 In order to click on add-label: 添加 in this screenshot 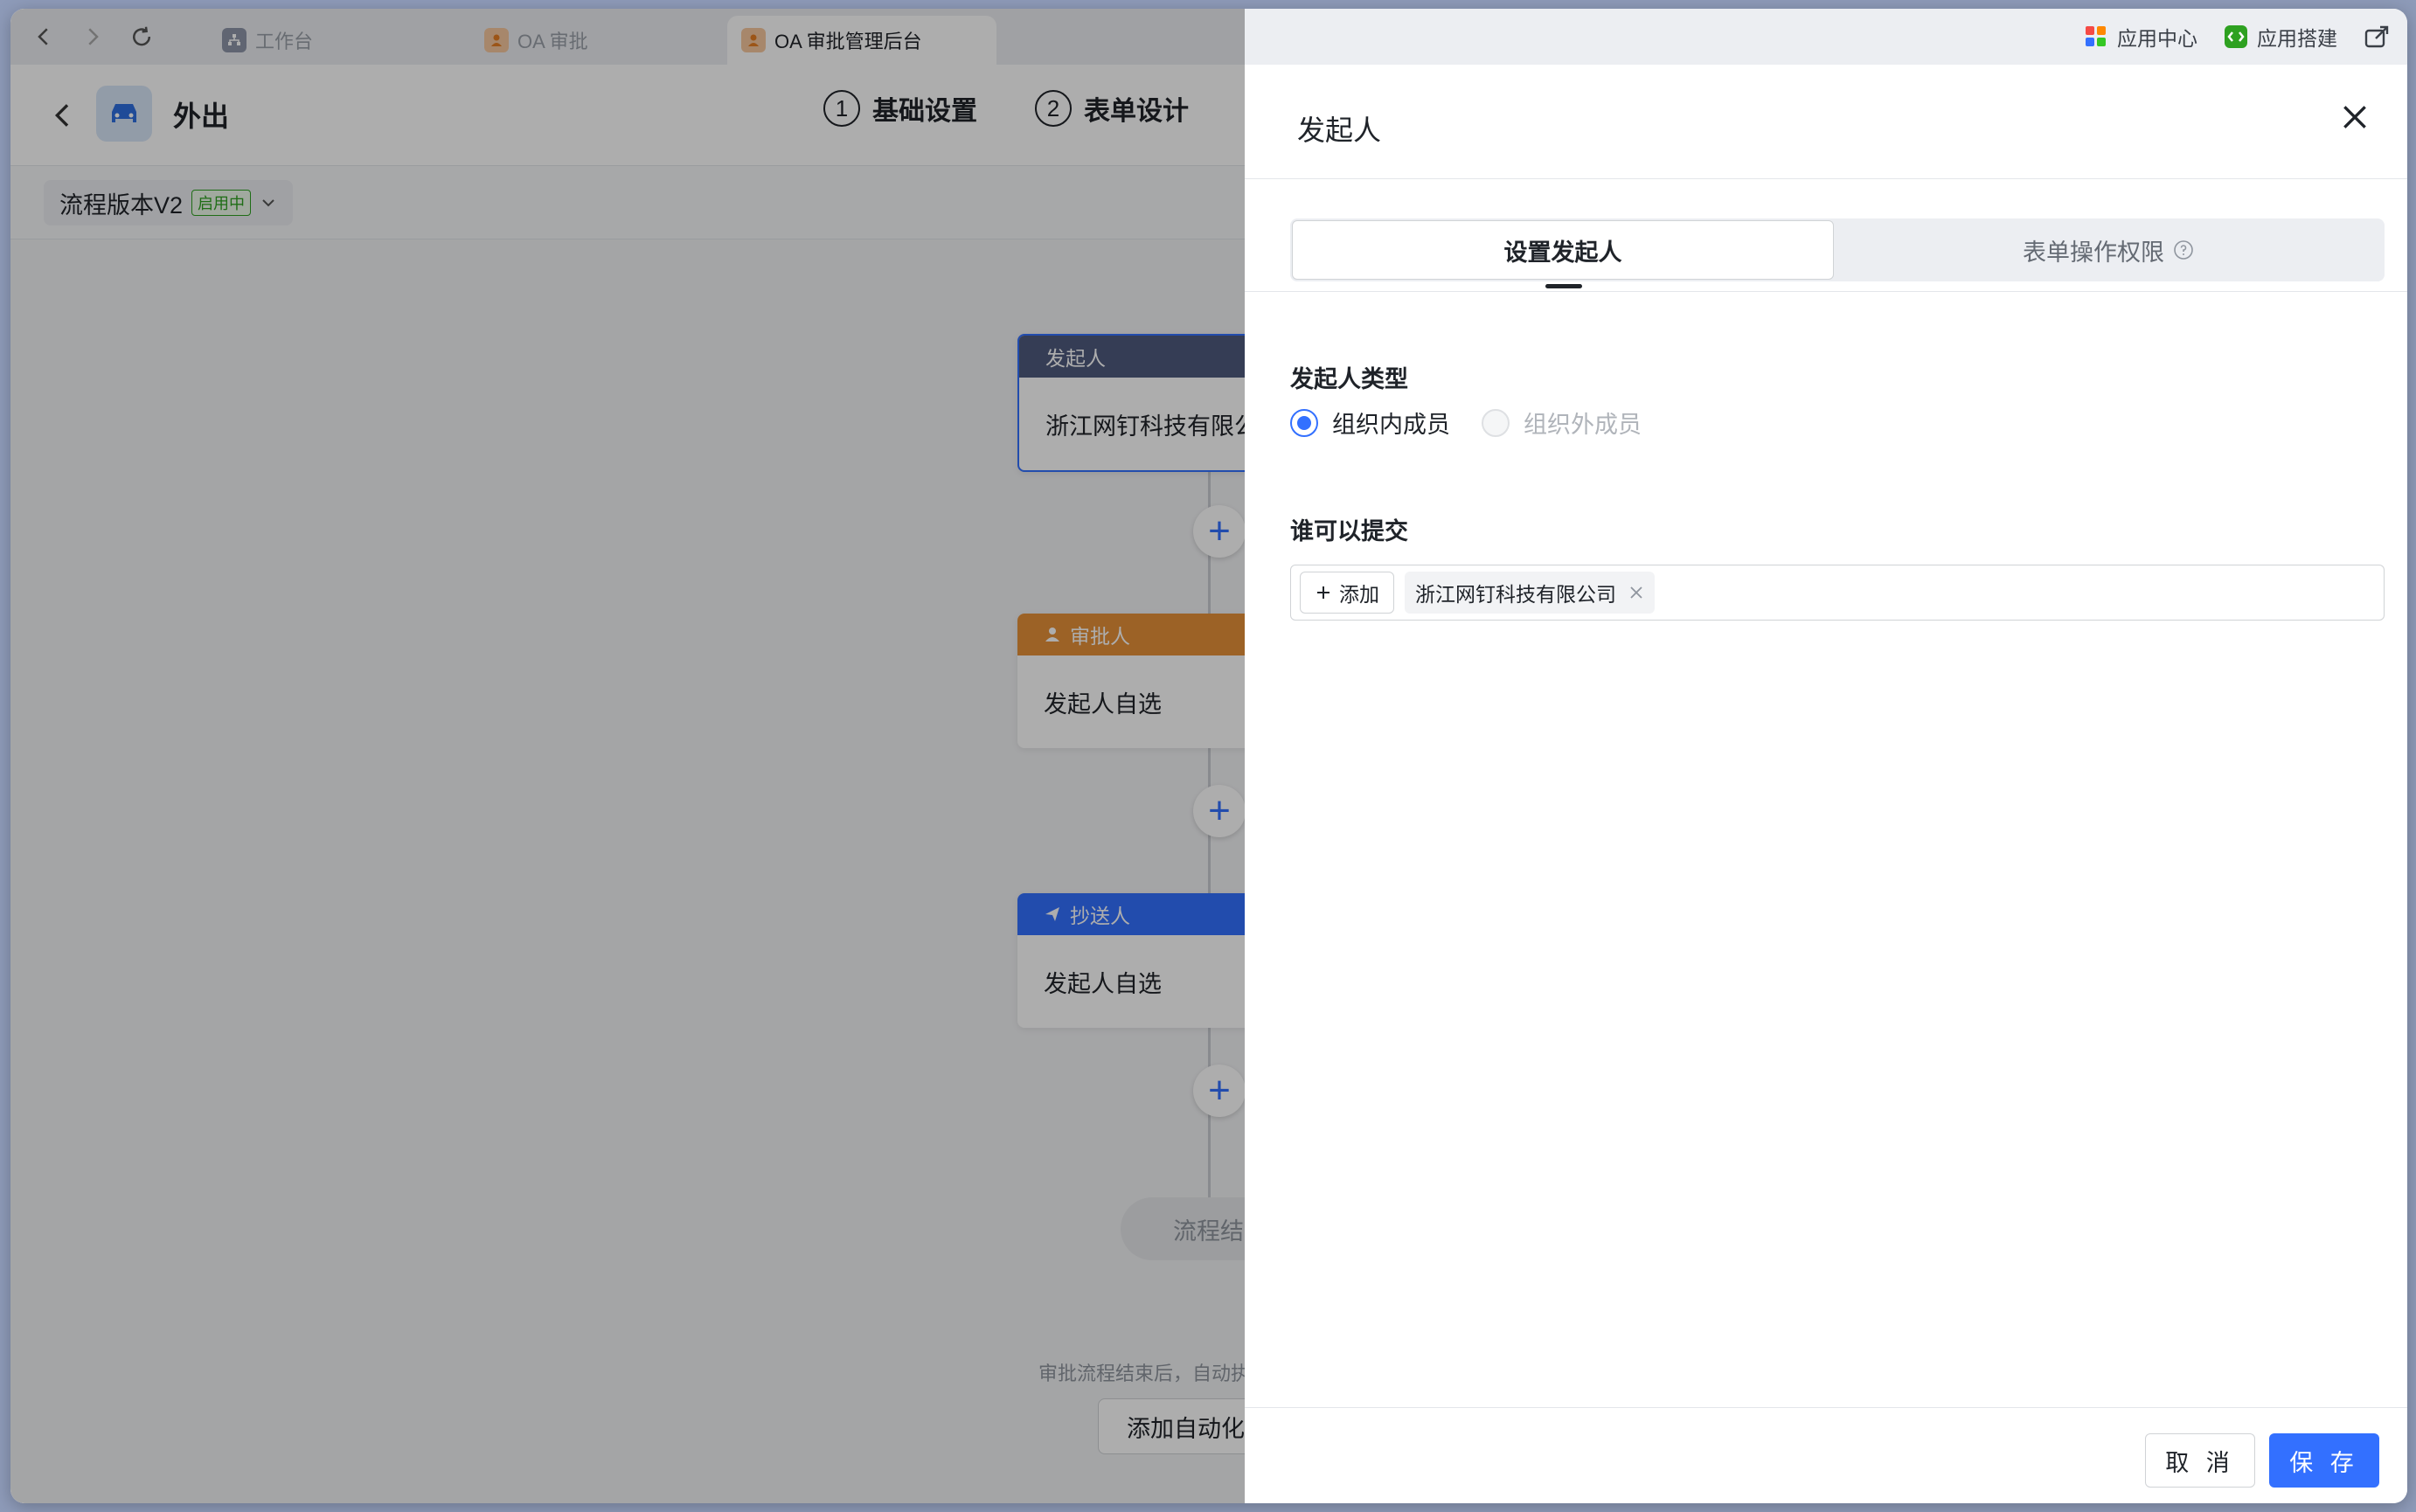, I will do `click(1359, 594)`.